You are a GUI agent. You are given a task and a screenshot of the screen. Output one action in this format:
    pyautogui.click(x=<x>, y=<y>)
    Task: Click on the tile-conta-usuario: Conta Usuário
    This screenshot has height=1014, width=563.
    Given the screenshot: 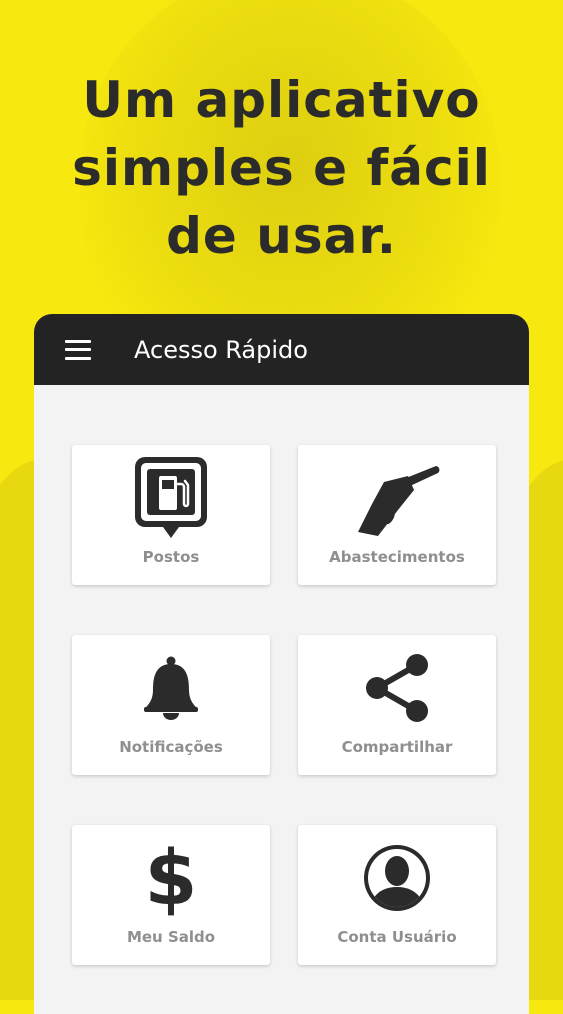 What is the action you would take?
    pyautogui.click(x=397, y=895)
    